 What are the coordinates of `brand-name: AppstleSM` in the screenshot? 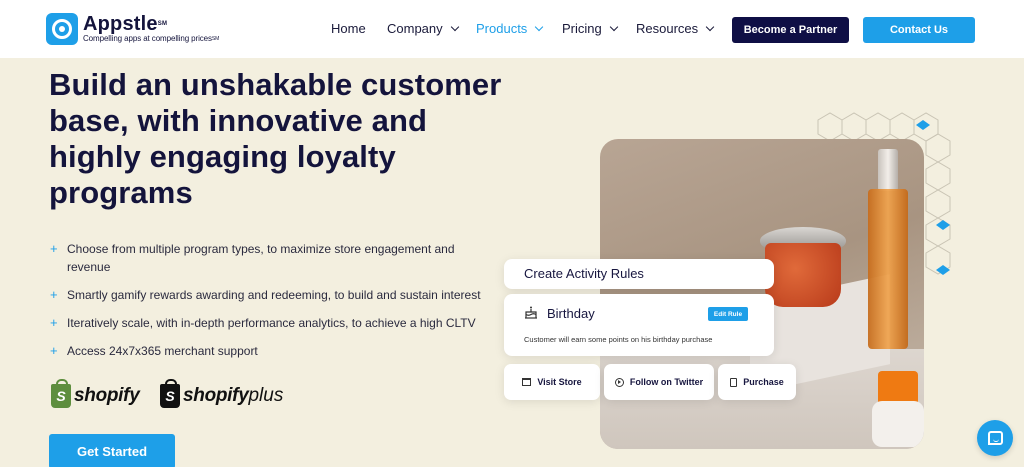 It's located at (125, 24).